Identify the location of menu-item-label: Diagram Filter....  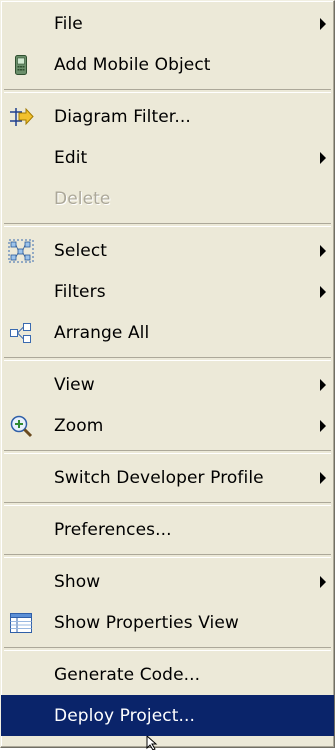
(122, 116).